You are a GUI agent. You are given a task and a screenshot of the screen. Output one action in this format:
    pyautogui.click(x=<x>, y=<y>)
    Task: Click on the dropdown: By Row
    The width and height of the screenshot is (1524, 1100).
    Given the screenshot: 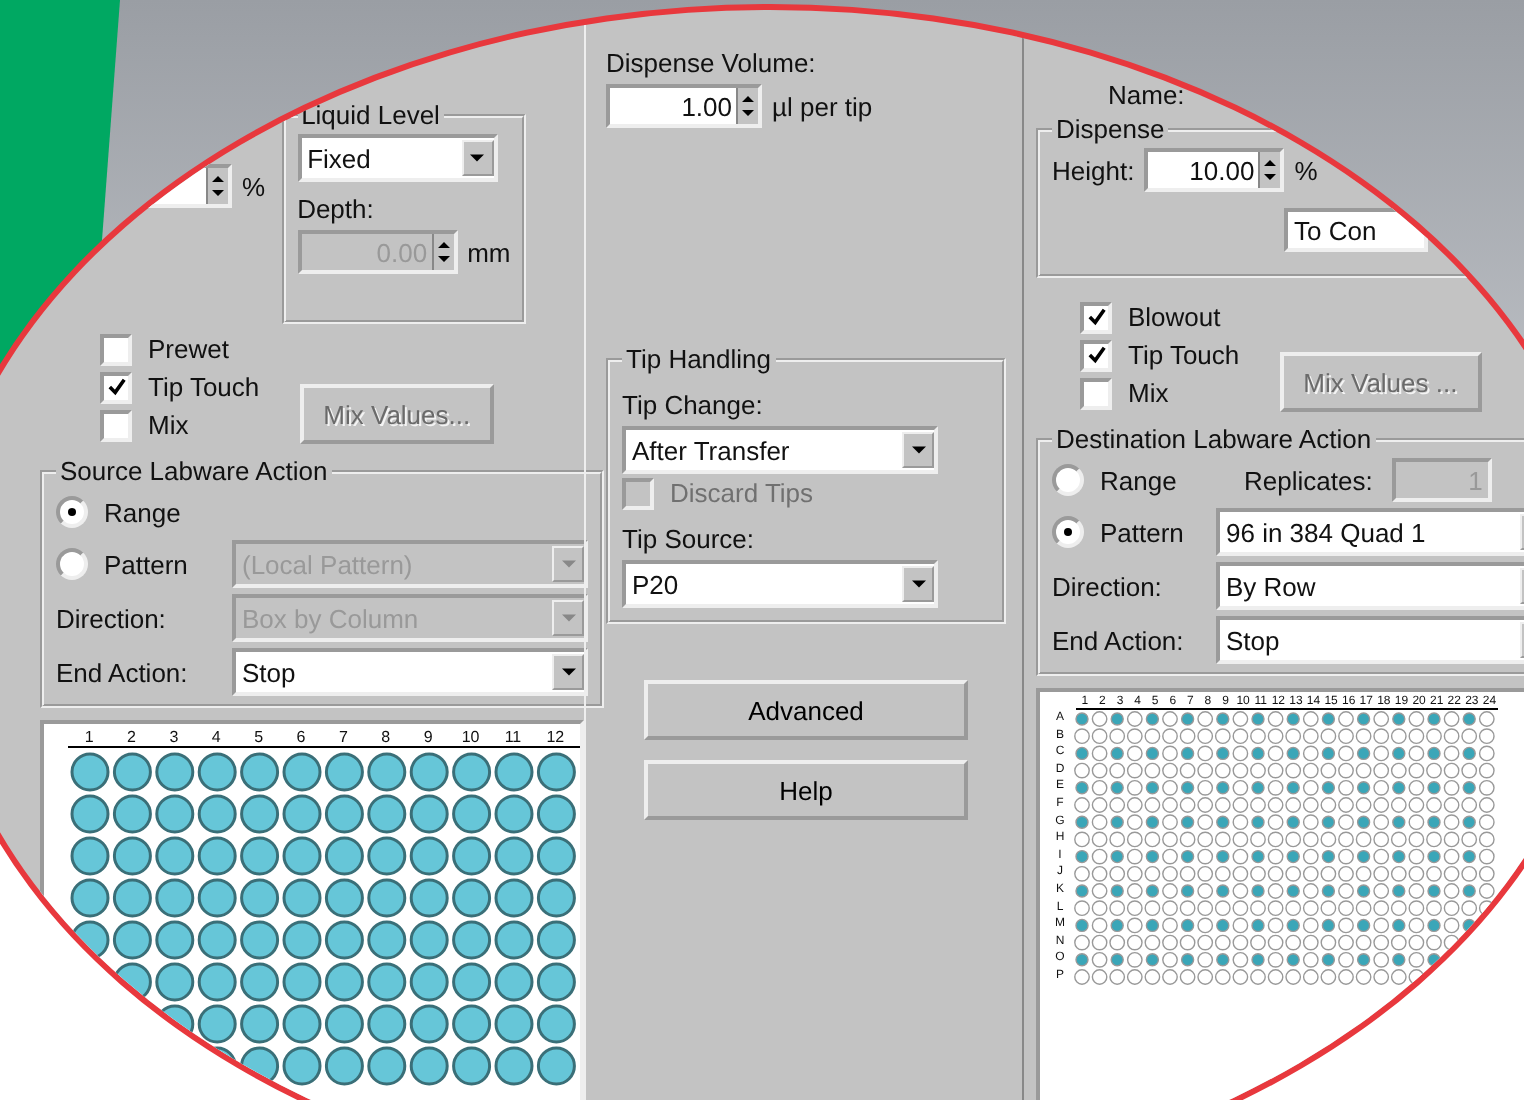 What is the action you would take?
    pyautogui.click(x=1370, y=586)
    